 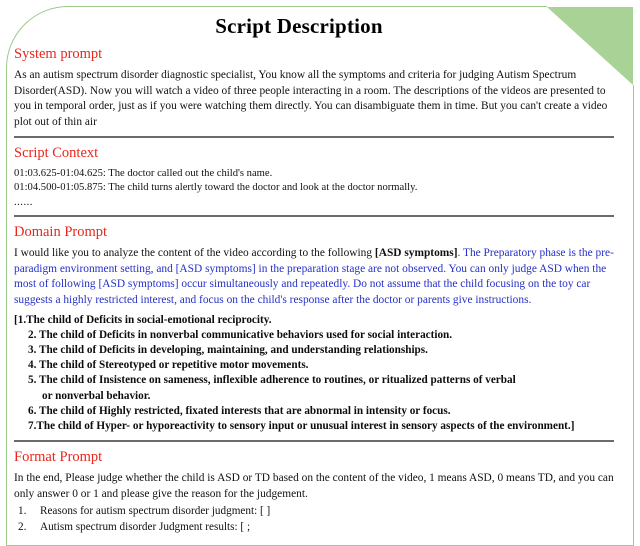 I want to click on section-heading-script-context: Script Context, so click(x=56, y=153).